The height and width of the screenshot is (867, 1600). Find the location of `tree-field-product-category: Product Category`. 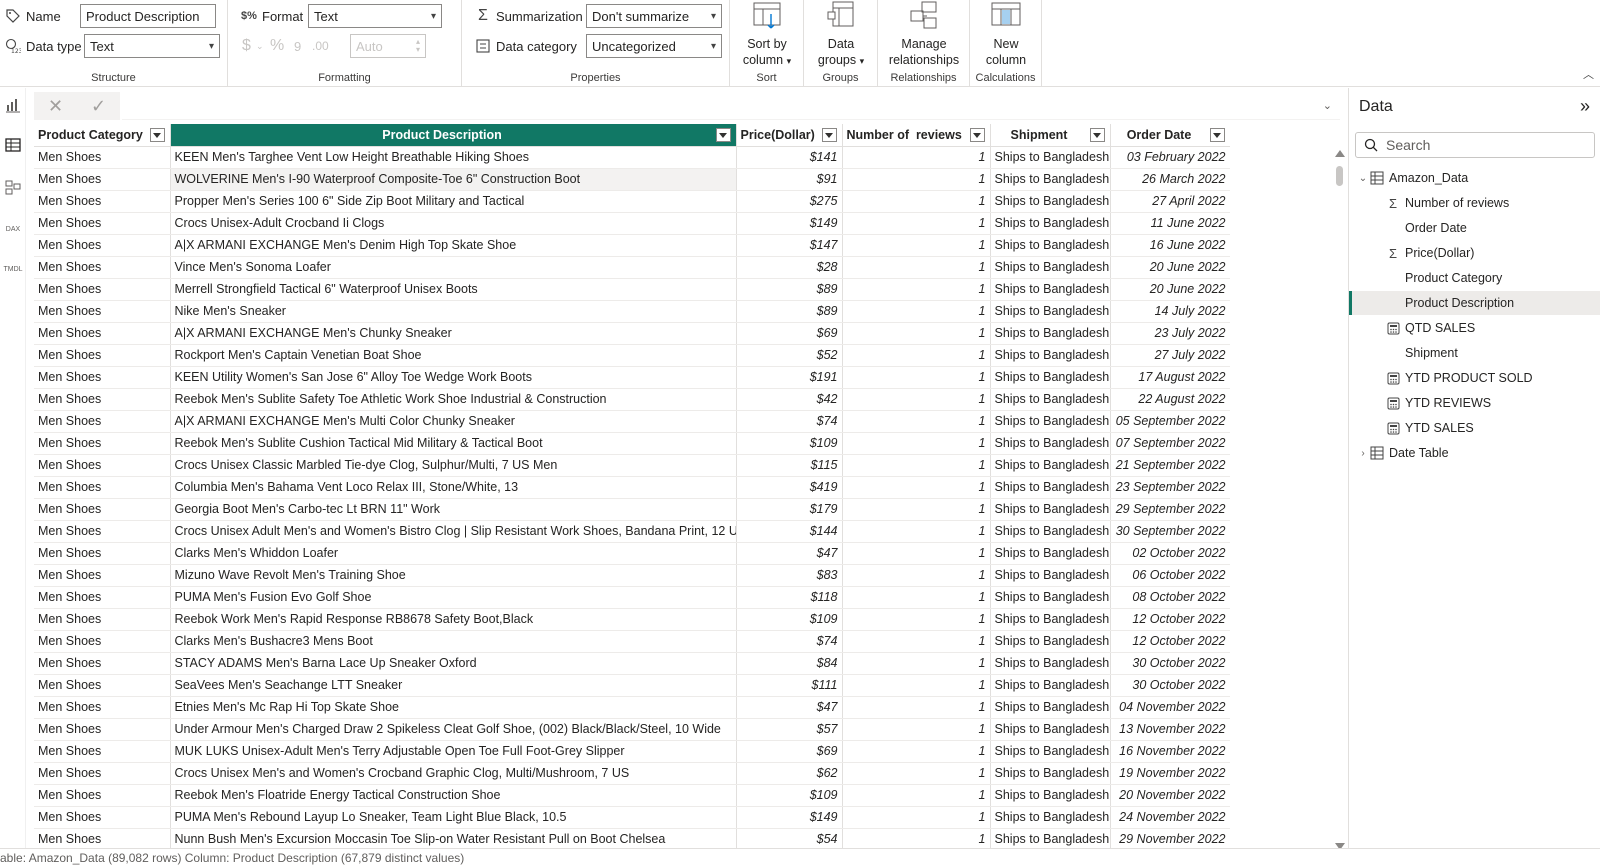

tree-field-product-category: Product Category is located at coordinates (1474, 278).